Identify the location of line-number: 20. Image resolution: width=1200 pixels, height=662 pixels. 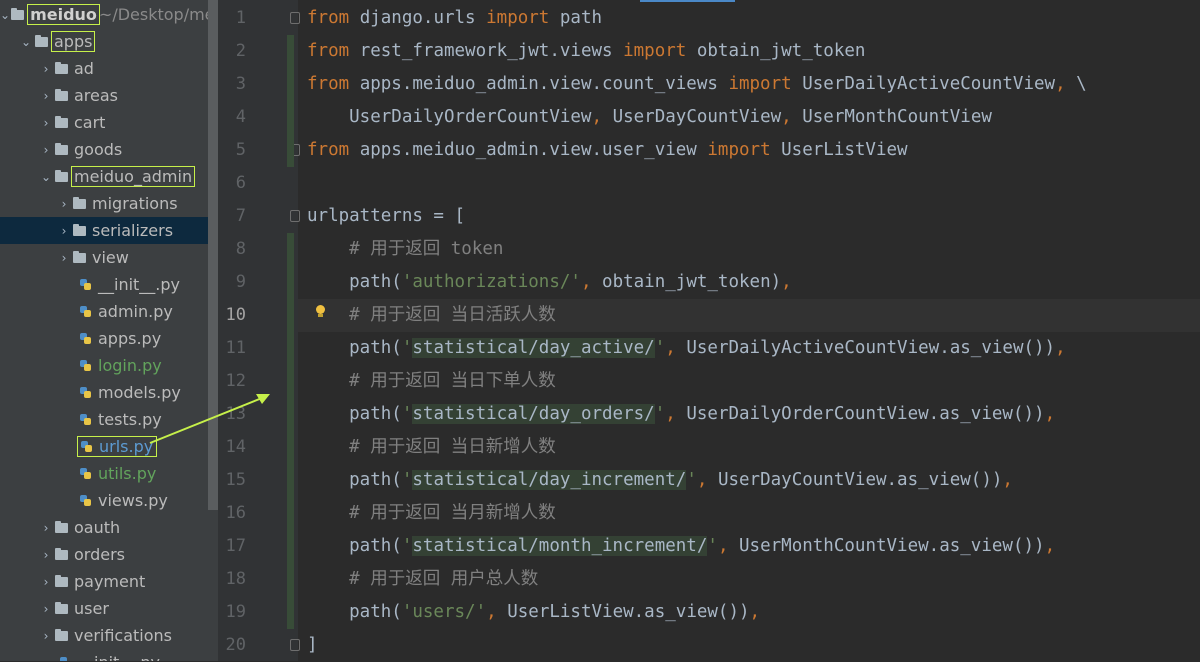
(235, 645).